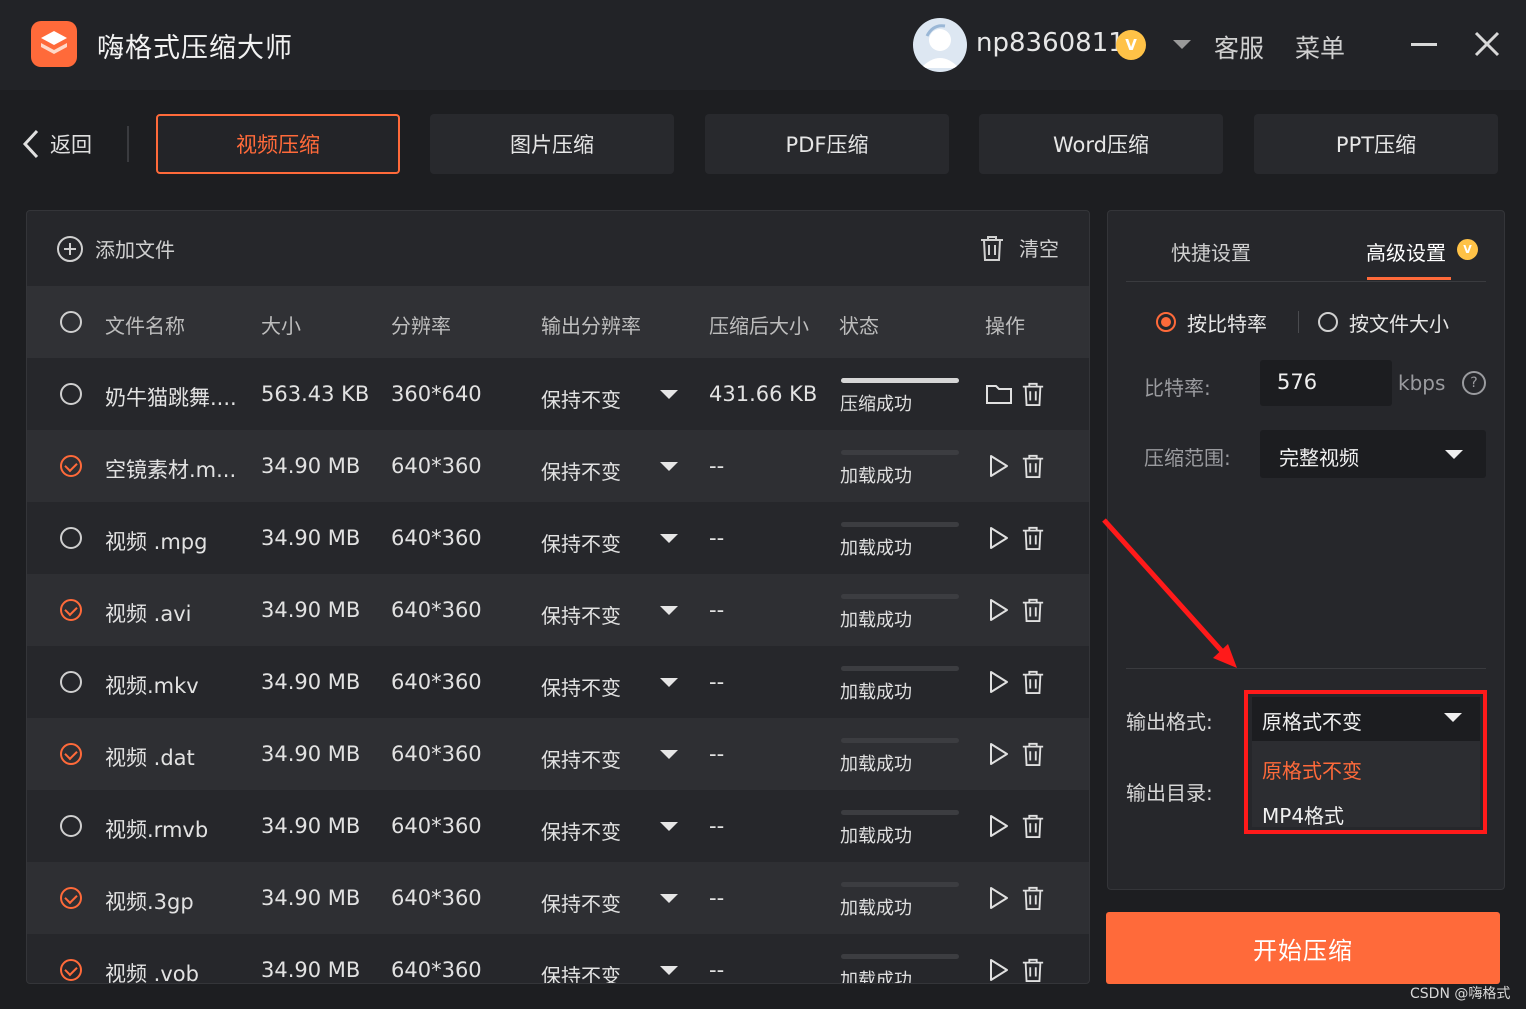 This screenshot has width=1526, height=1009. What do you see at coordinates (1373, 454) in the screenshot?
I see `range-select: 完整视频` at bounding box center [1373, 454].